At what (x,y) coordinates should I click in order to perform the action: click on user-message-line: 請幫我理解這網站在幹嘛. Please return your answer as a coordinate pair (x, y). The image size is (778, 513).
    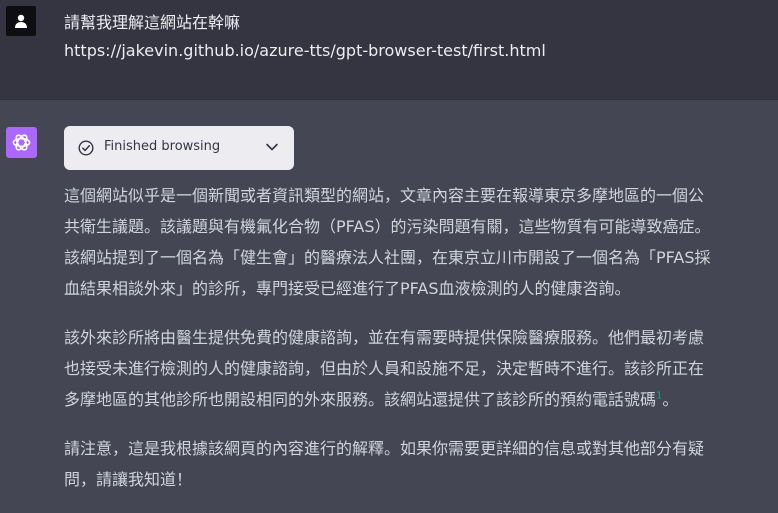
    Looking at the image, I should click on (152, 22).